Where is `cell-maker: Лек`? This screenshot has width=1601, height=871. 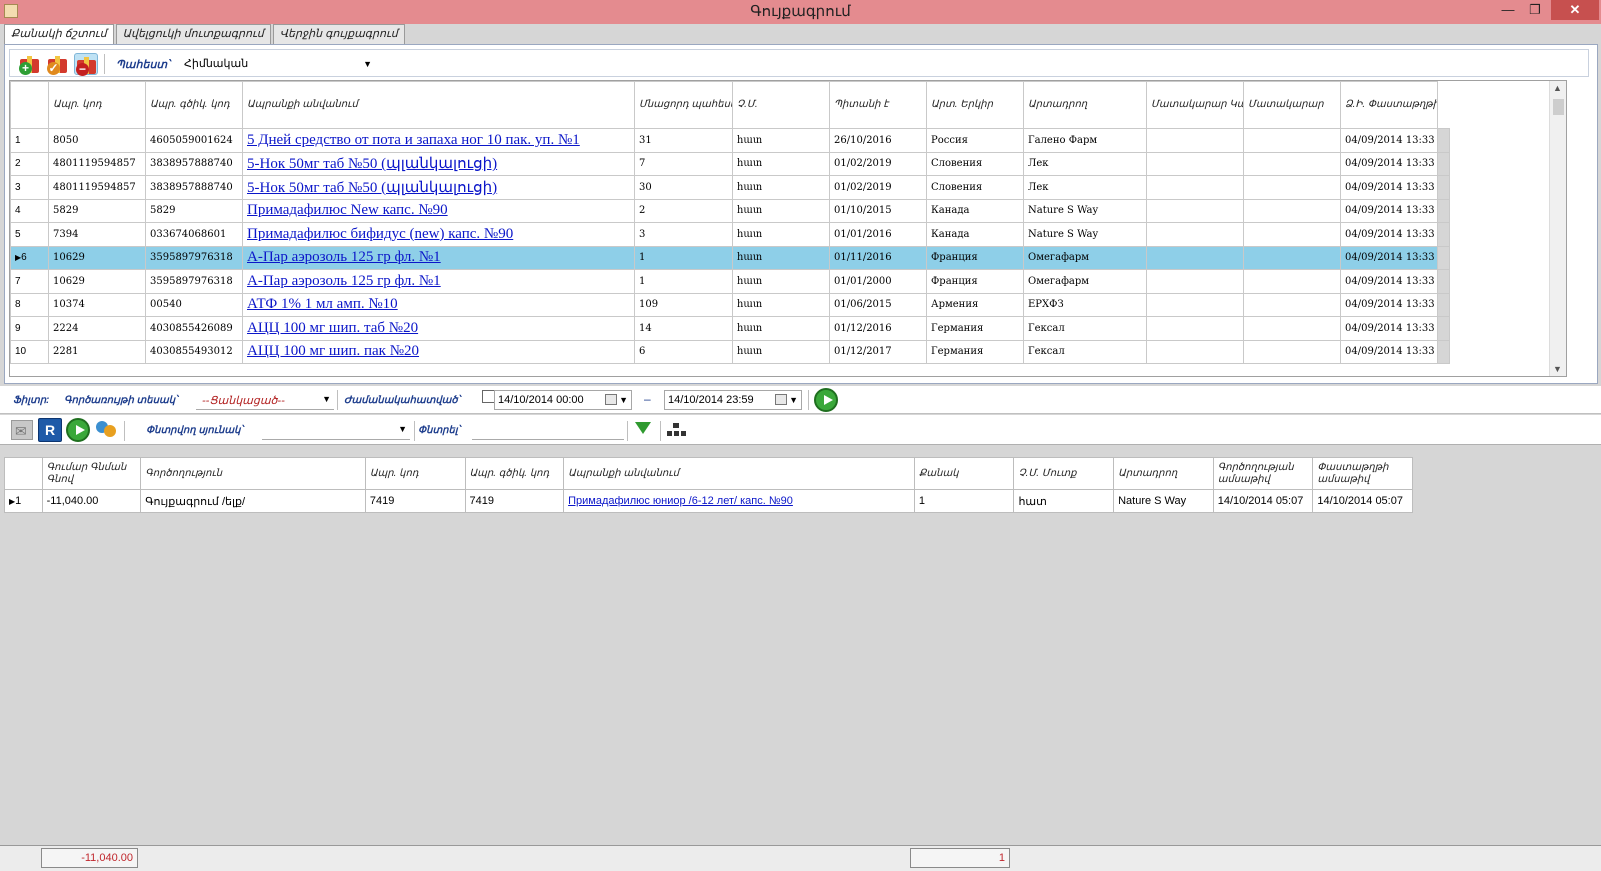
cell-maker: Лек is located at coordinates (1085, 163).